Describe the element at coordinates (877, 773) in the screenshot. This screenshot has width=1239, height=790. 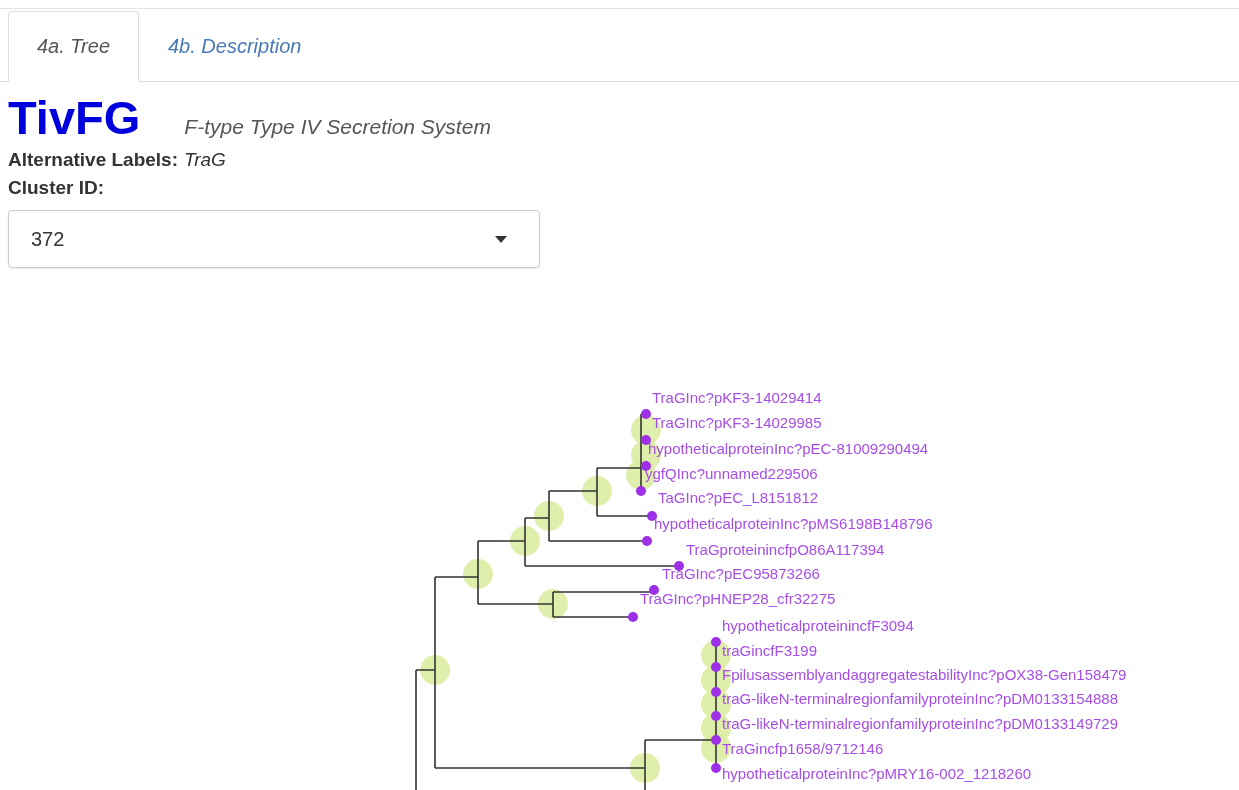
I see `leaf-label: hypotheticalproteinInc?pMRY16-002_1218260` at that location.